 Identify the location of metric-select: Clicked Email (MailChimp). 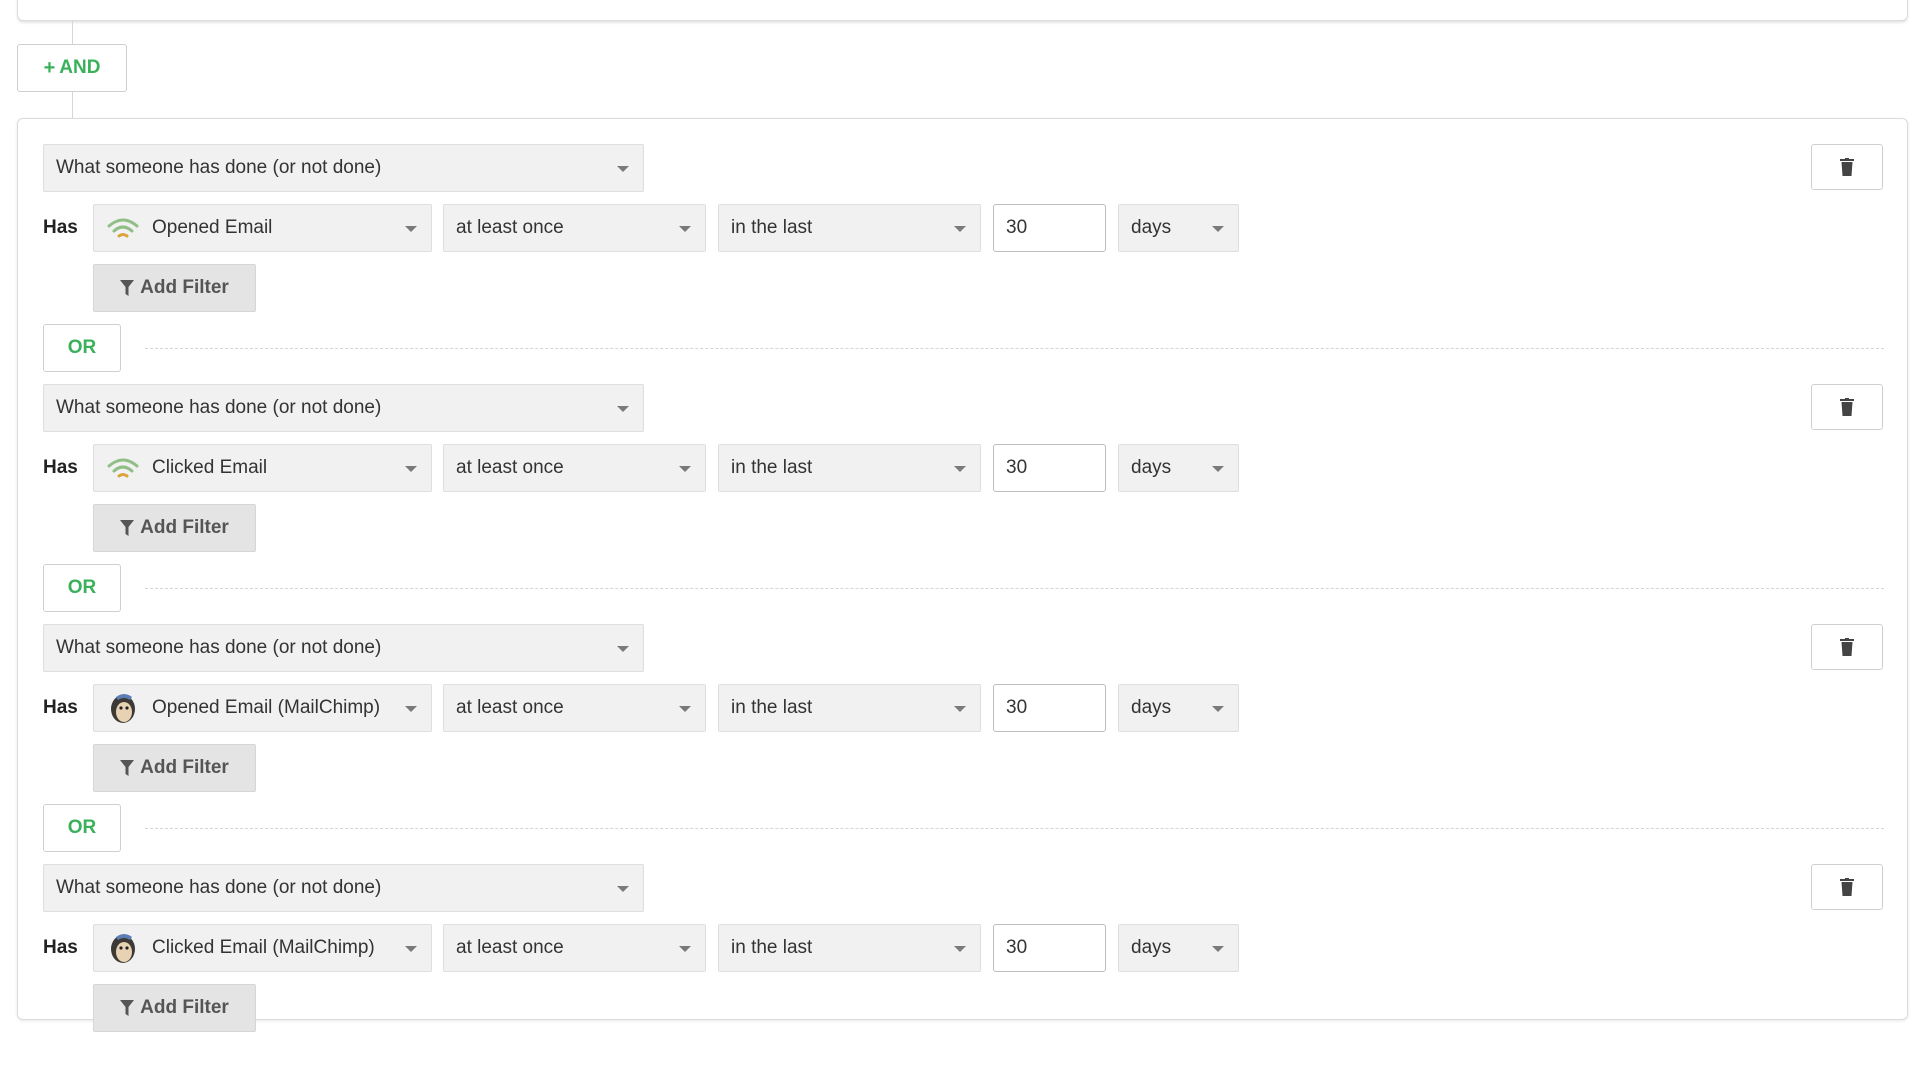
(262, 948).